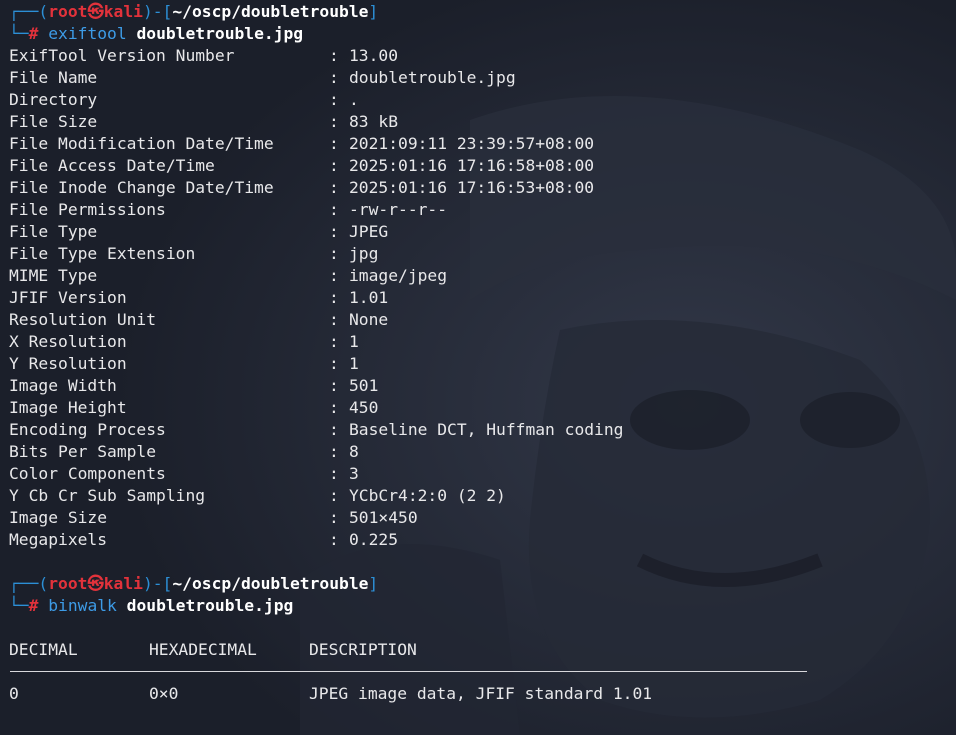 The image size is (956, 735). What do you see at coordinates (53, 121) in the screenshot?
I see `exif-key: File Size` at bounding box center [53, 121].